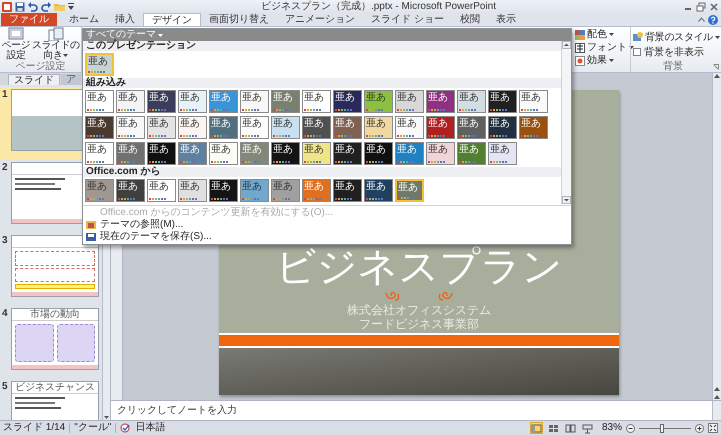 Image resolution: width=721 pixels, height=435 pixels. What do you see at coordinates (34, 79) in the screenshot?
I see `panel-tab: スライド` at bounding box center [34, 79].